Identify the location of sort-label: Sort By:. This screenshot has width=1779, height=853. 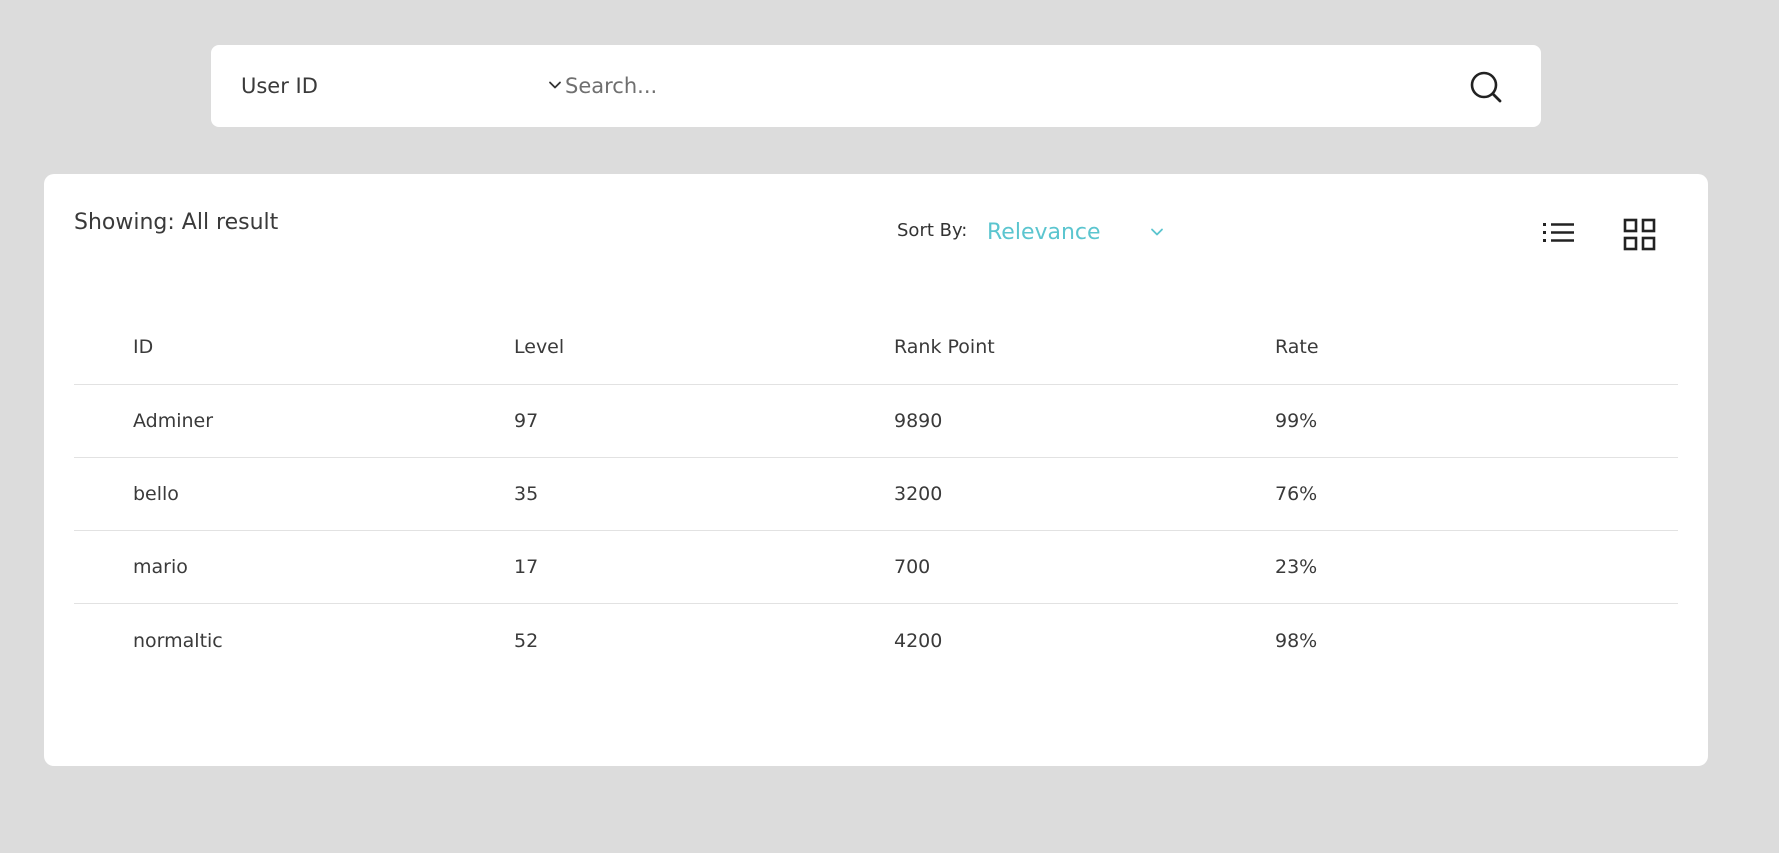
(932, 230).